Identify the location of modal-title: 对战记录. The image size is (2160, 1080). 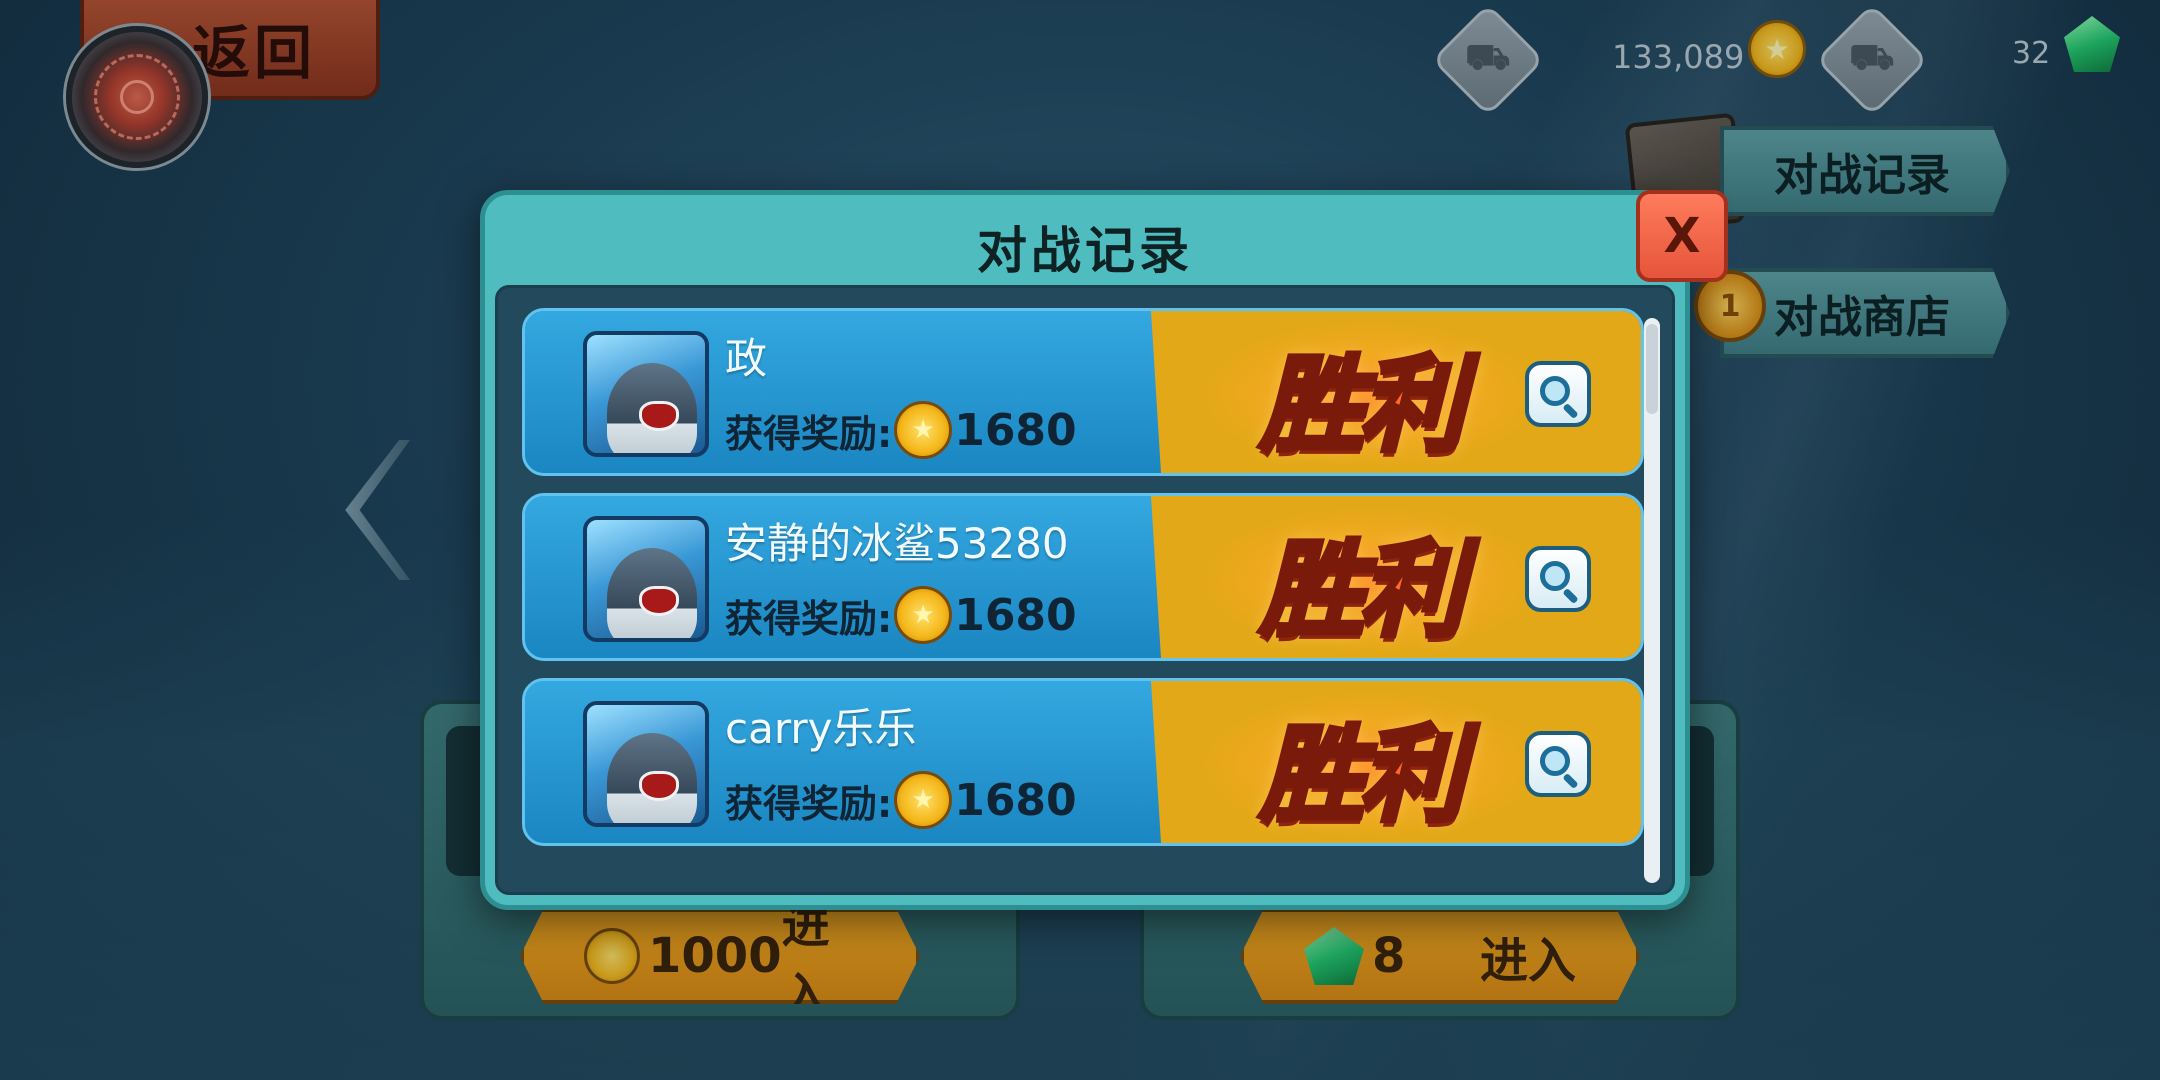
(1085, 251).